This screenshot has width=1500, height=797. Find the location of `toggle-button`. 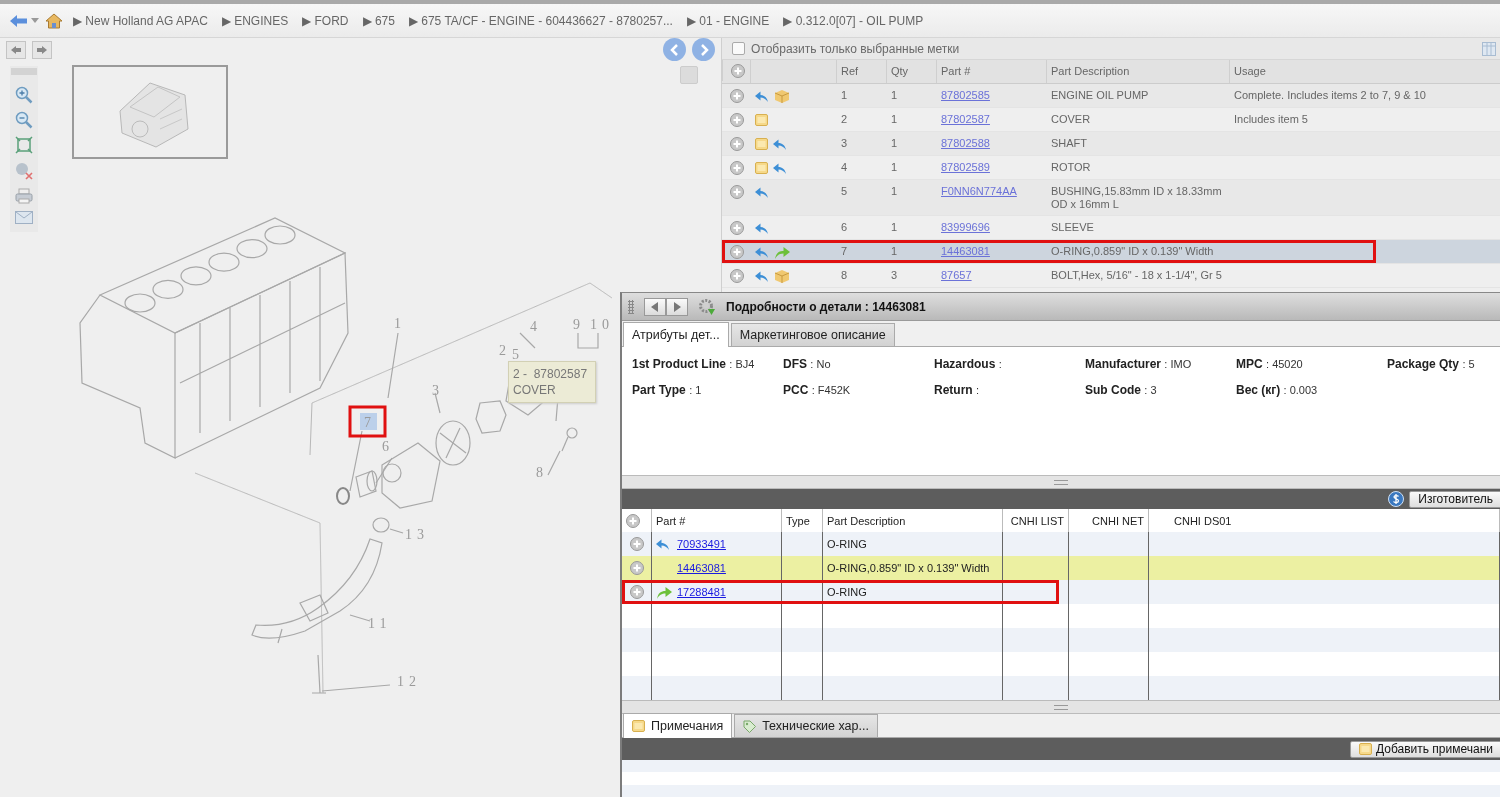

toggle-button is located at coordinates (689, 75).